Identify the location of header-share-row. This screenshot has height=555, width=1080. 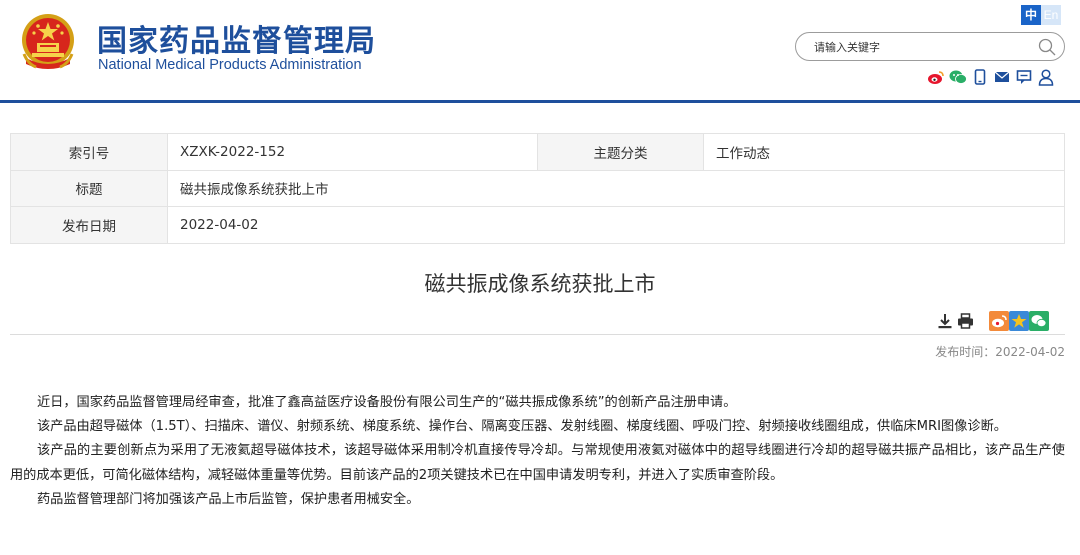
(991, 77).